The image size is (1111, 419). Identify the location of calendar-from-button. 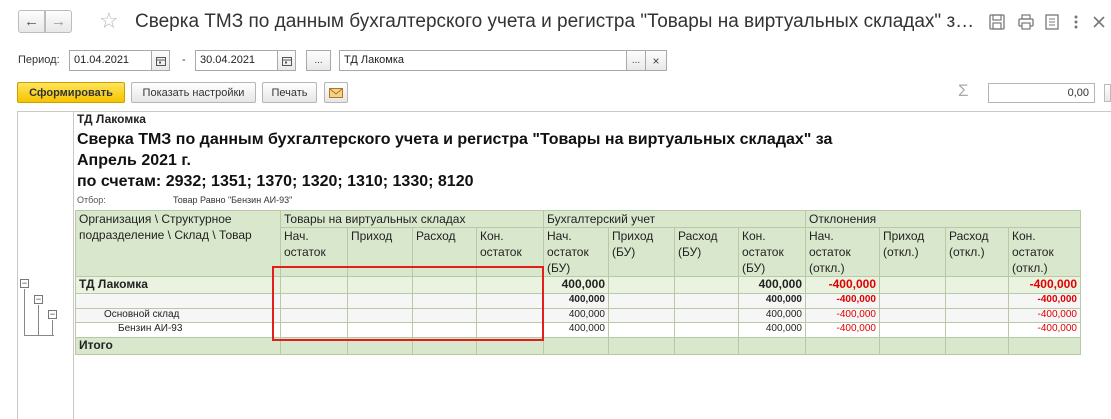
(160, 60).